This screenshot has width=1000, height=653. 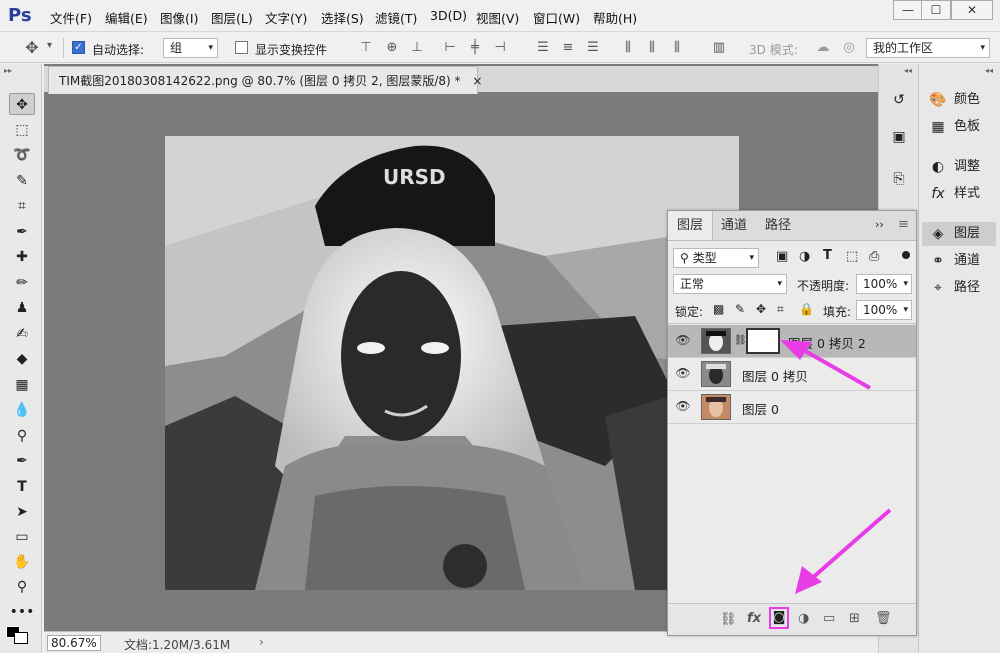 I want to click on auto-select-dropdown: 组 ▾, so click(x=190, y=48).